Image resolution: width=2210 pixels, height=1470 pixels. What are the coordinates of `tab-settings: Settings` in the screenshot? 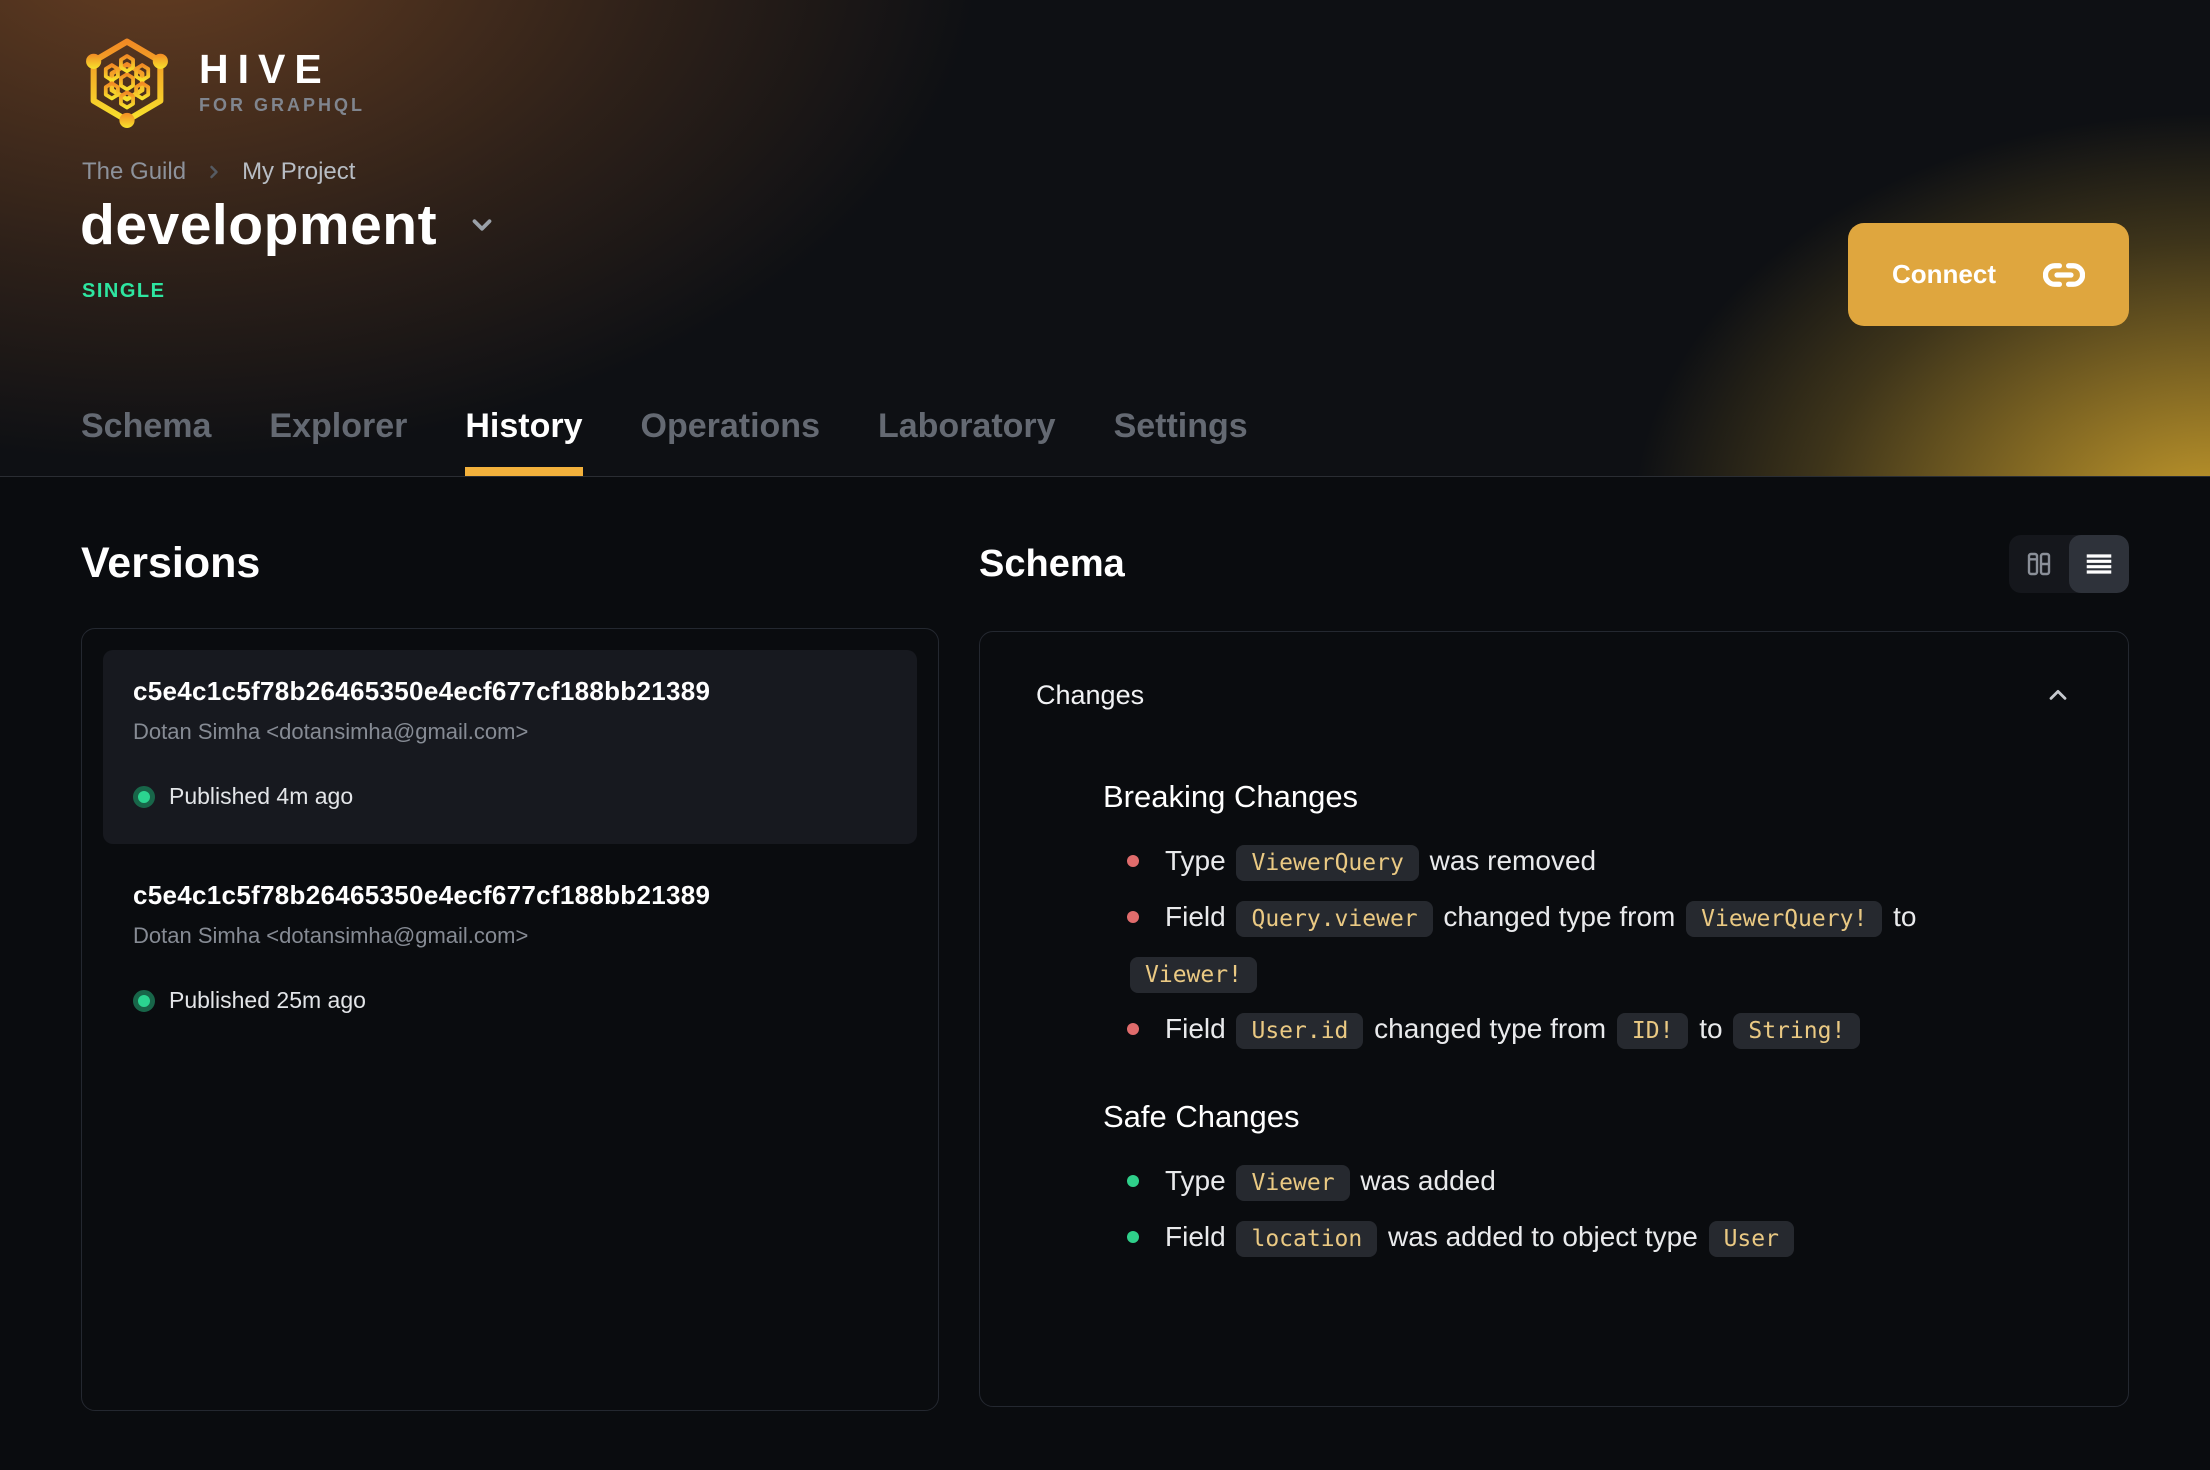 It's located at (1181, 441).